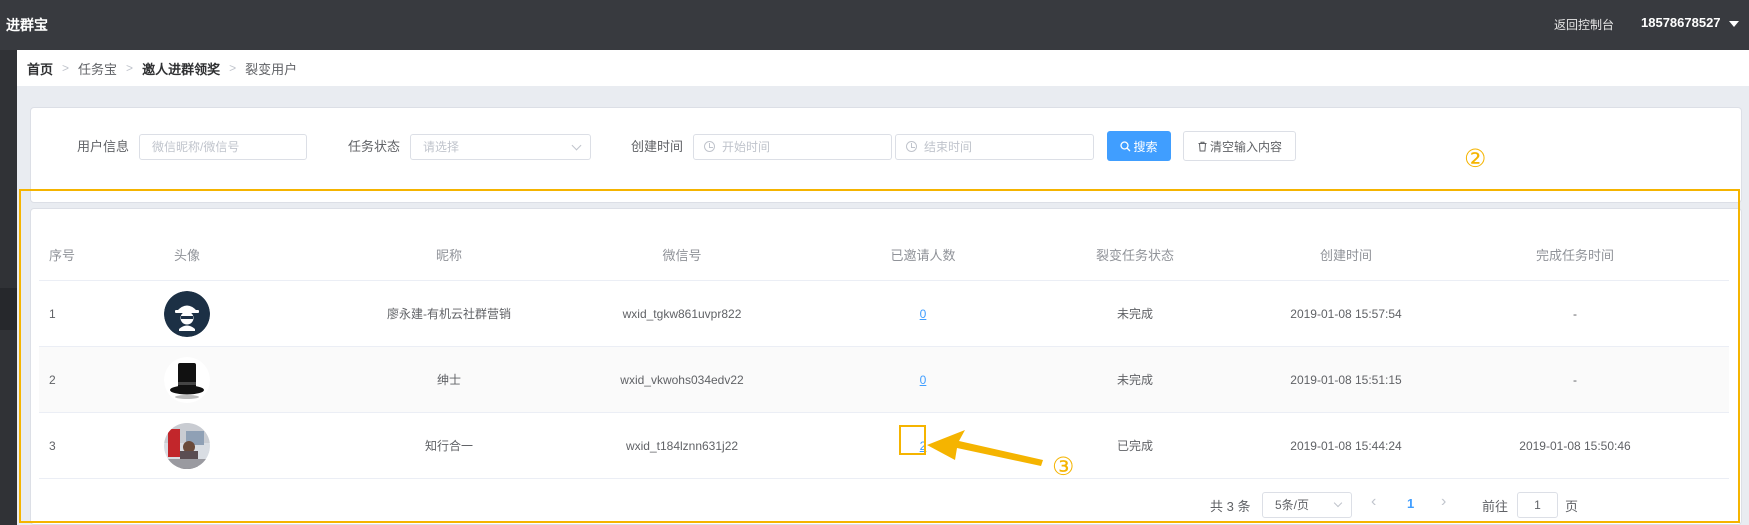 This screenshot has height=525, width=1749. Describe the element at coordinates (874, 25) in the screenshot. I see `top-bar: 进群宝 返回控制台 18578678527` at that location.